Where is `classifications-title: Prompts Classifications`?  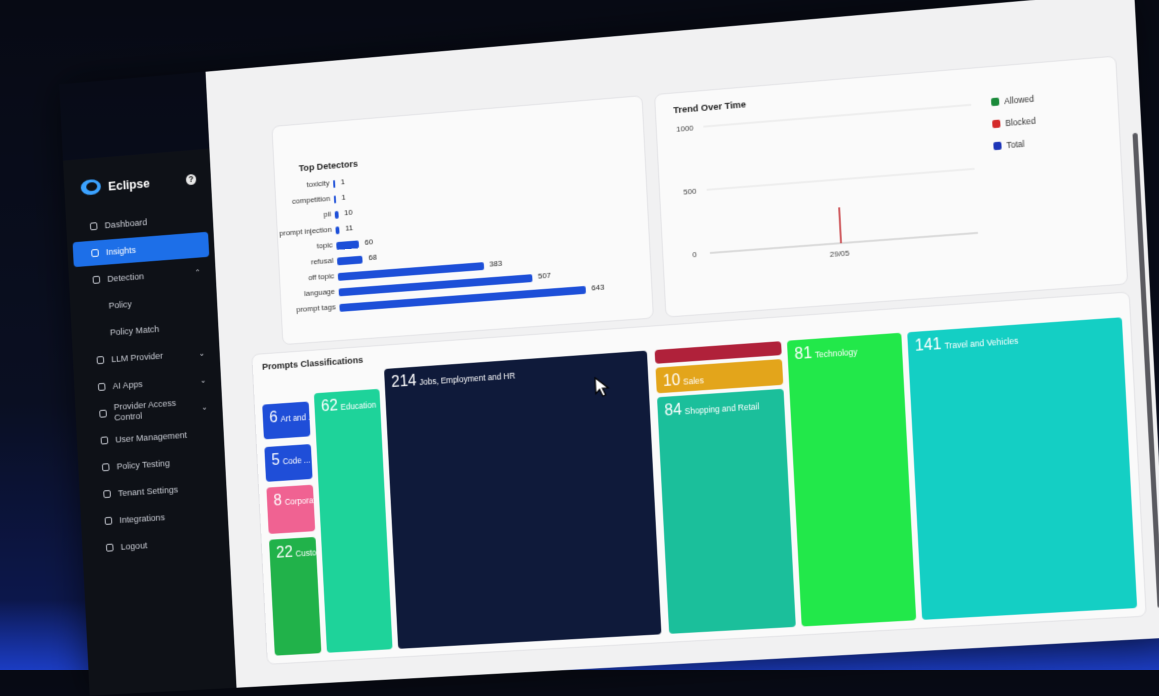
classifications-title: Prompts Classifications is located at coordinates (312, 364).